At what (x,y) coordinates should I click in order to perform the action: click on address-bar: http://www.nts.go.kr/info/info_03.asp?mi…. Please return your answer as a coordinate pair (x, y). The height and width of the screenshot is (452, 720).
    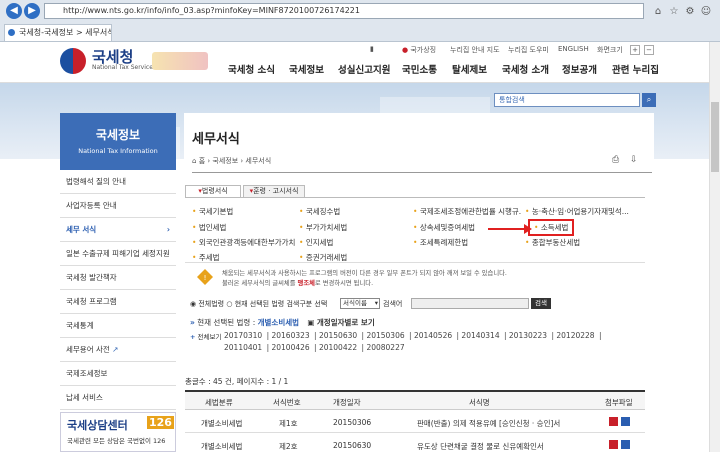
    Looking at the image, I should click on (344, 11).